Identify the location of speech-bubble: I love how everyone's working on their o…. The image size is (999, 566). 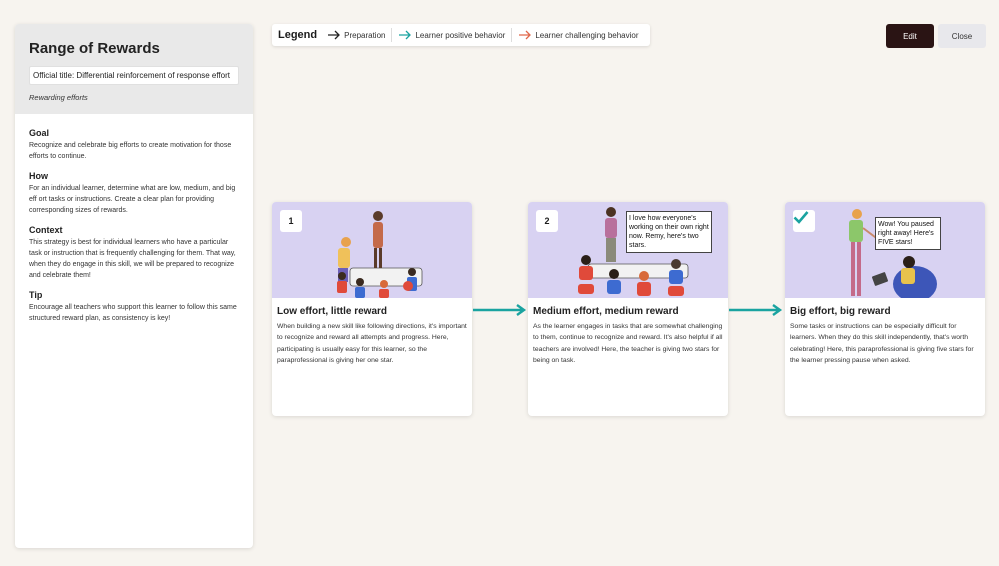
(669, 232).